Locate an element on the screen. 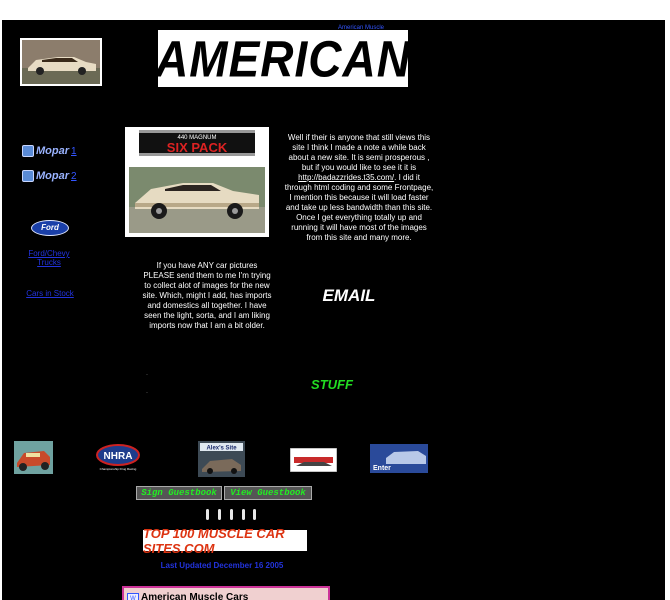 The height and width of the screenshot is (600, 670). drag-car-icon is located at coordinates (33, 457).